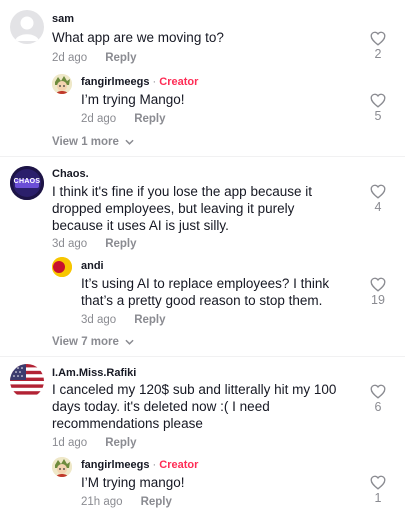 This screenshot has height=519, width=405. I want to click on like-button: 6, so click(378, 399).